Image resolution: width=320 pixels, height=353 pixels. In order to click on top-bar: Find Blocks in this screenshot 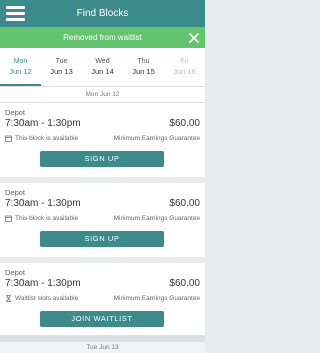, I will do `click(102, 13)`.